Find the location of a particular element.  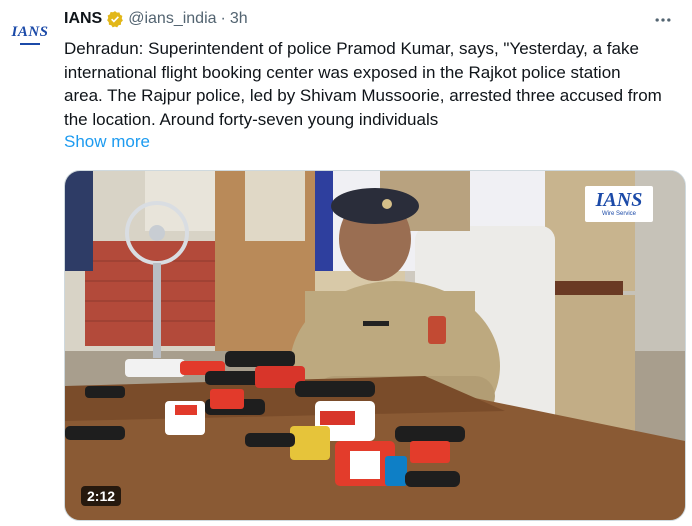

more-horizontal-icon is located at coordinates (663, 20).